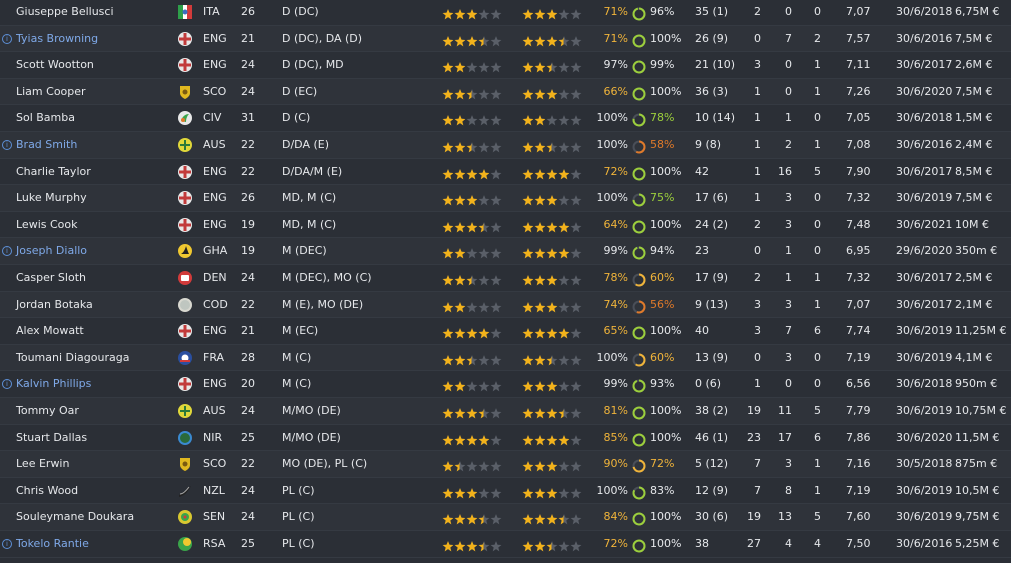 This screenshot has width=1011, height=563. What do you see at coordinates (817, 410) in the screenshot?
I see `player-of-match: 5` at bounding box center [817, 410].